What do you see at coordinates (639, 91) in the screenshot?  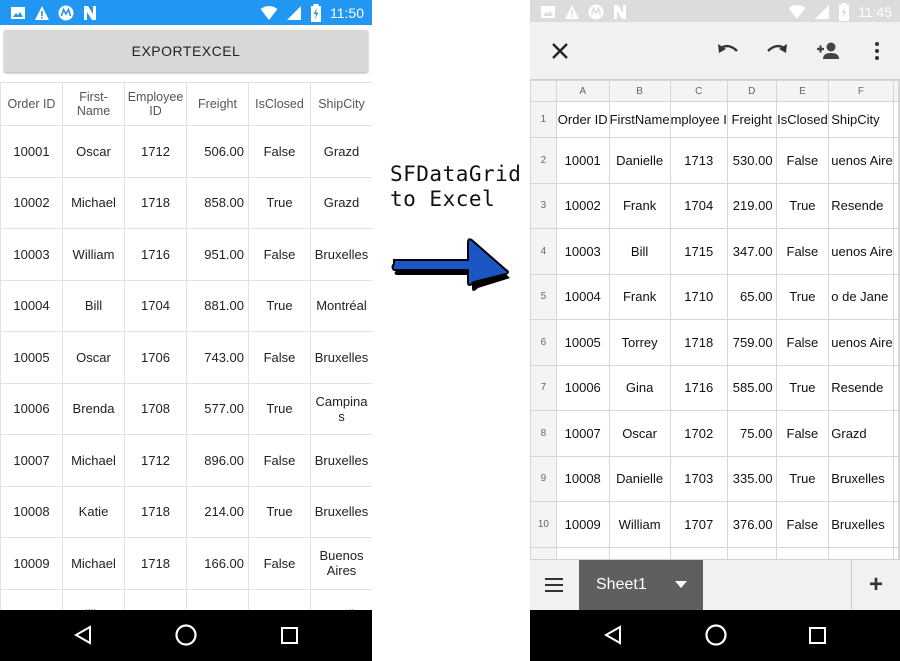 I see `column-letter: B` at bounding box center [639, 91].